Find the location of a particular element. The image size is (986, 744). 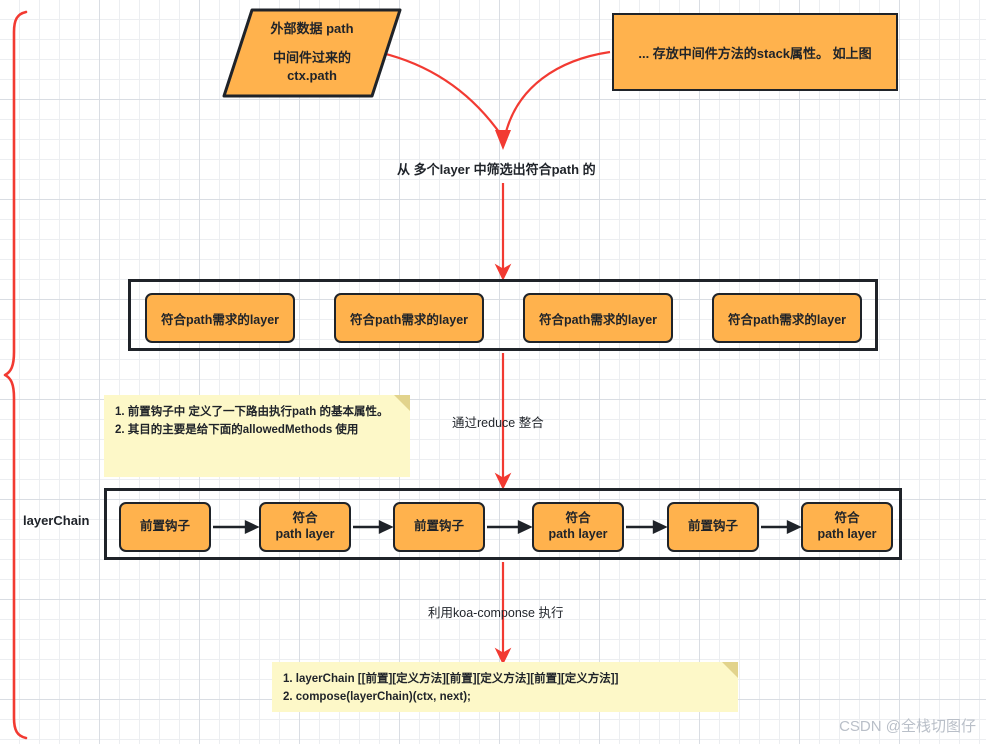

compose-note-line2: 2. compose(layerChain)(ctx, next); is located at coordinates (377, 696).